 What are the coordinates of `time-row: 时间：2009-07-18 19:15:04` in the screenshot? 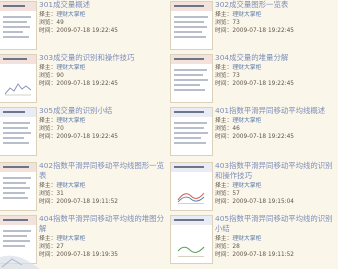 It's located at (254, 202).